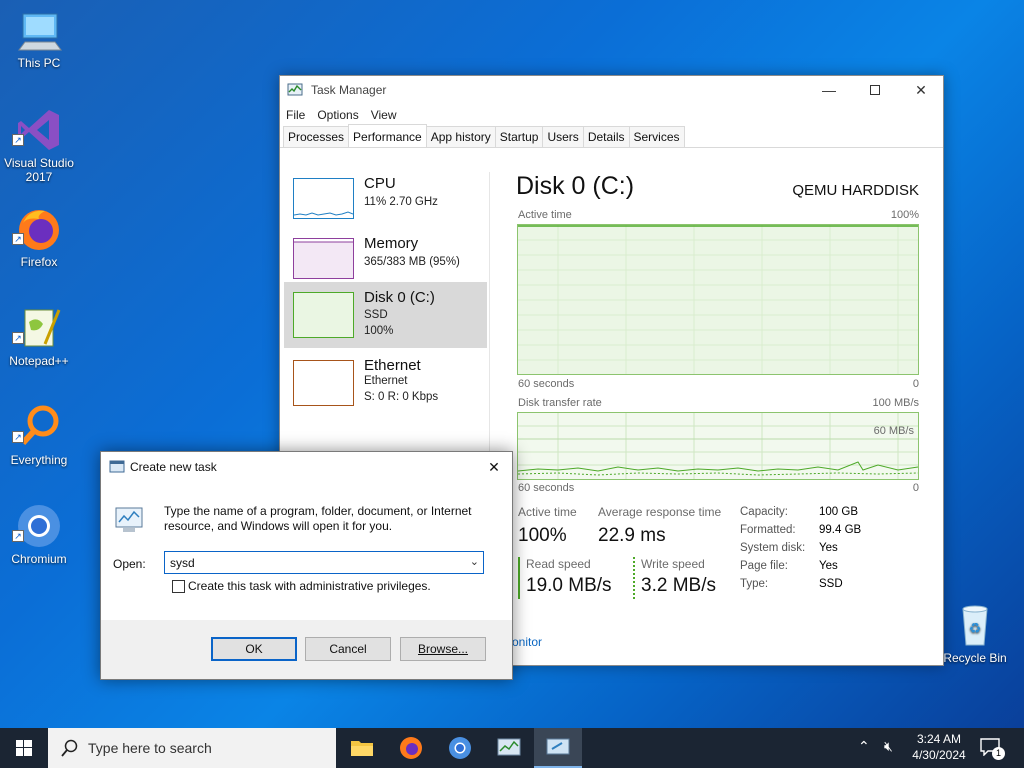  What do you see at coordinates (401, 202) in the screenshot?
I see `cpu-usage: 11% 2.70 GHz` at bounding box center [401, 202].